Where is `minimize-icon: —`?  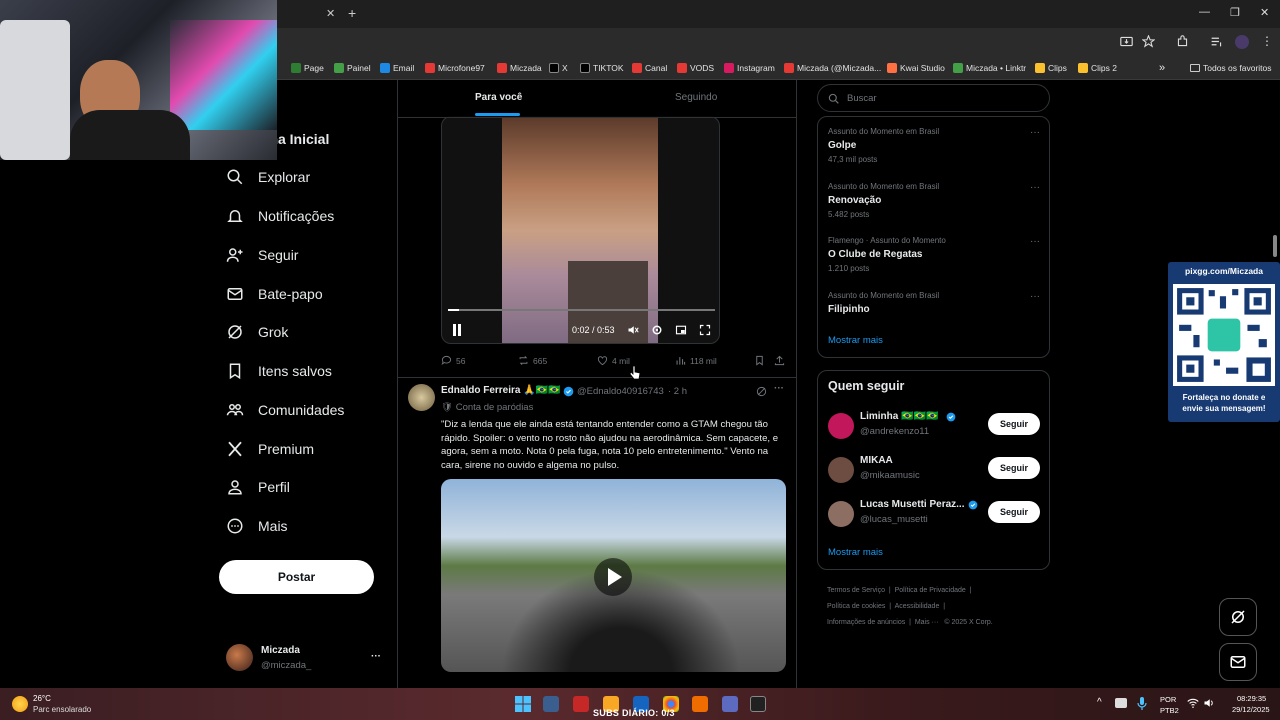
minimize-icon: — is located at coordinates (1204, 12).